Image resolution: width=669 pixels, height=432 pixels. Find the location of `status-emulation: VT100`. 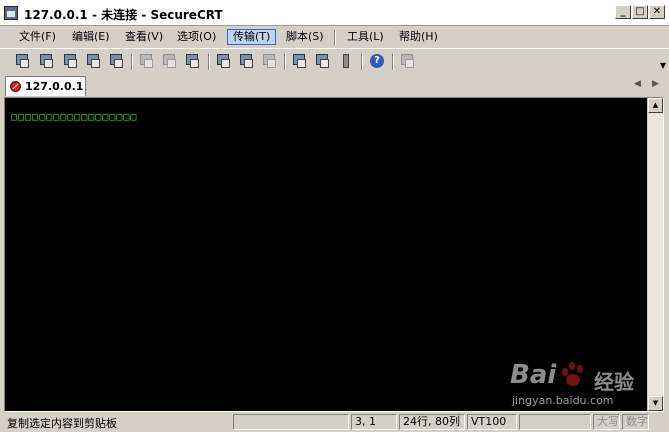

status-emulation: VT100 is located at coordinates (492, 422).